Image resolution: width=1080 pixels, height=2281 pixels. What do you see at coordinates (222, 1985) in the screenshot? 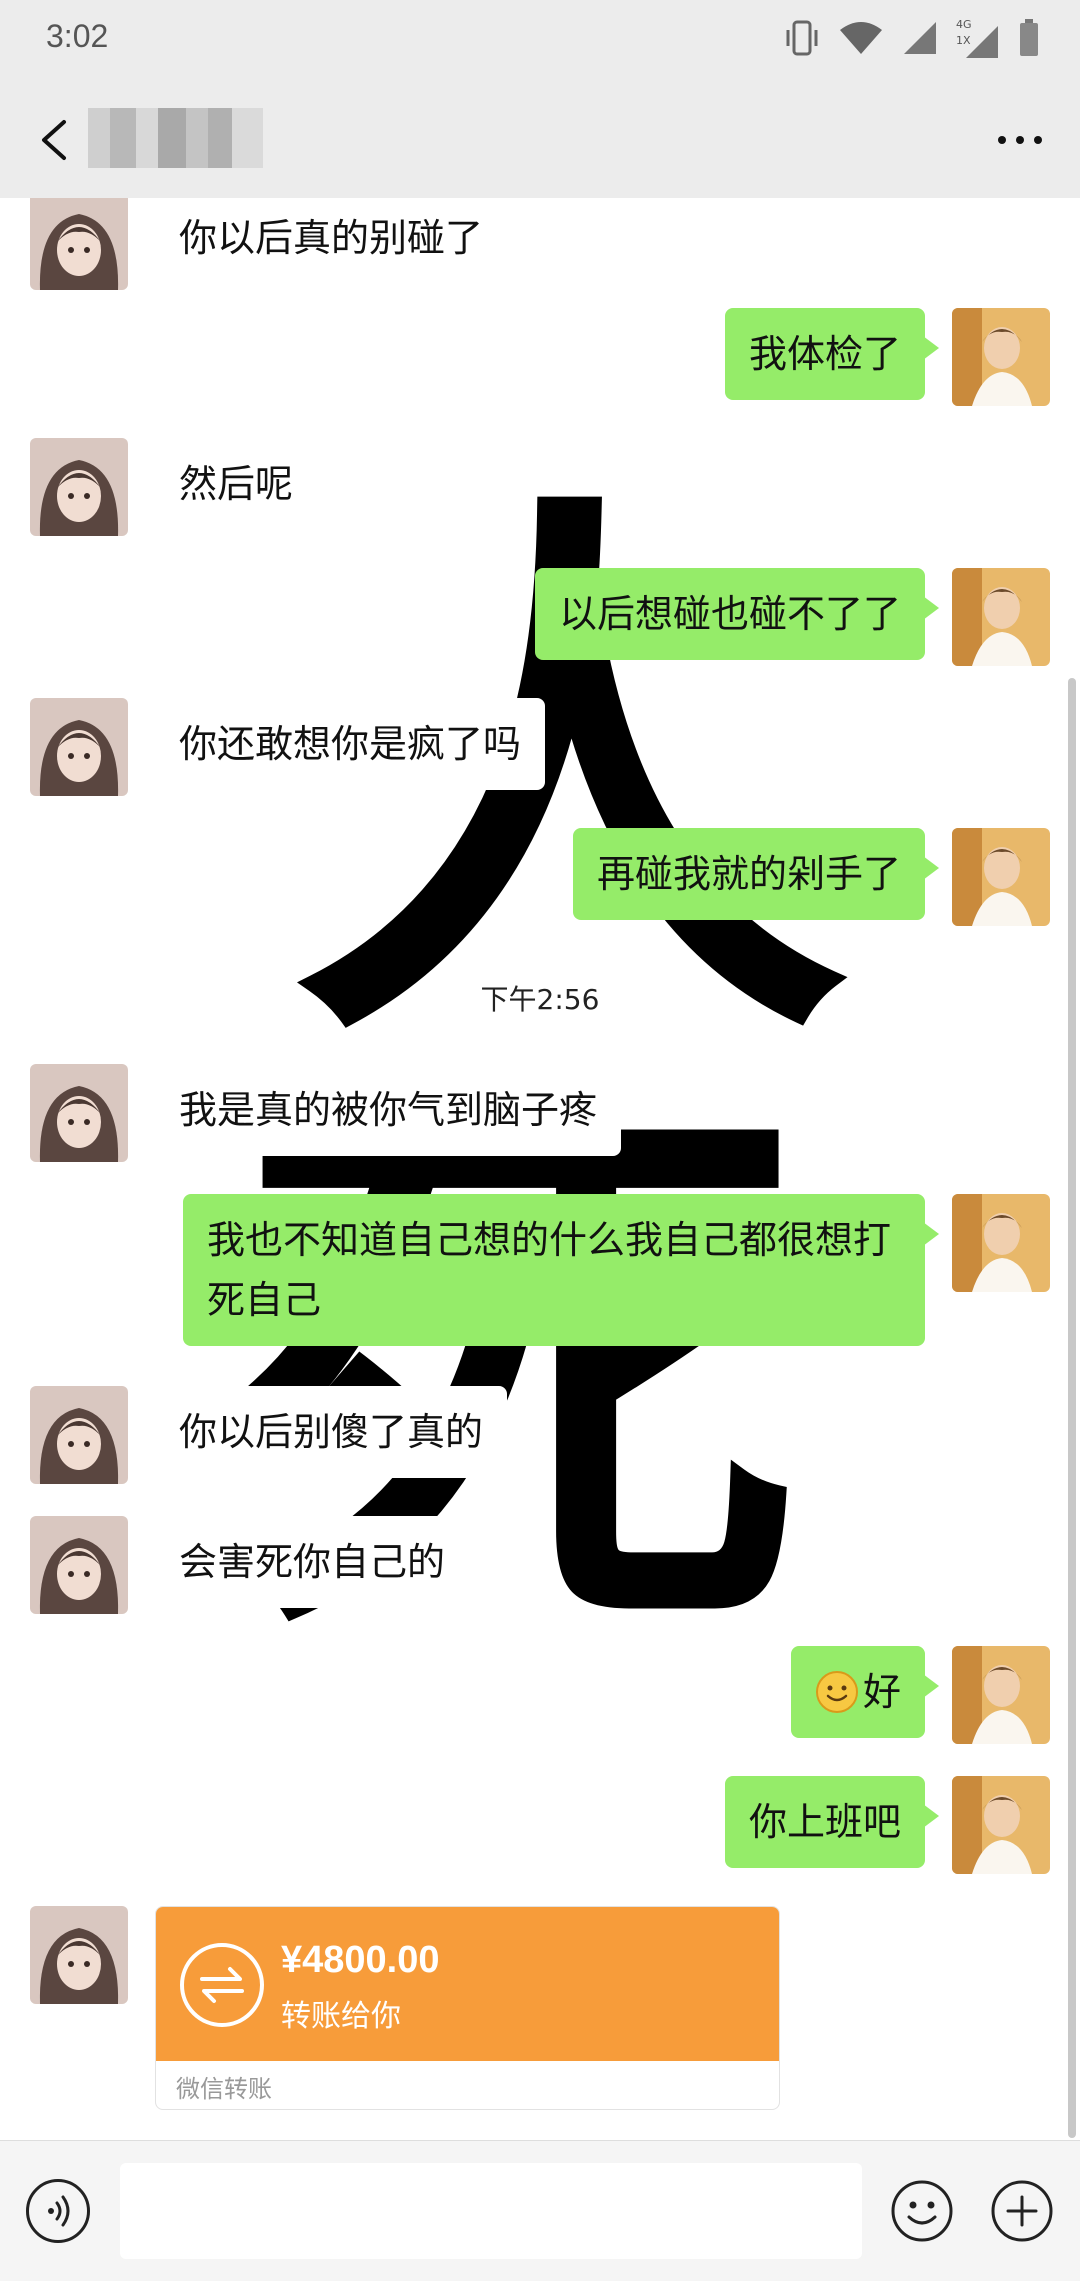
I see `transfer-exchange-icon` at bounding box center [222, 1985].